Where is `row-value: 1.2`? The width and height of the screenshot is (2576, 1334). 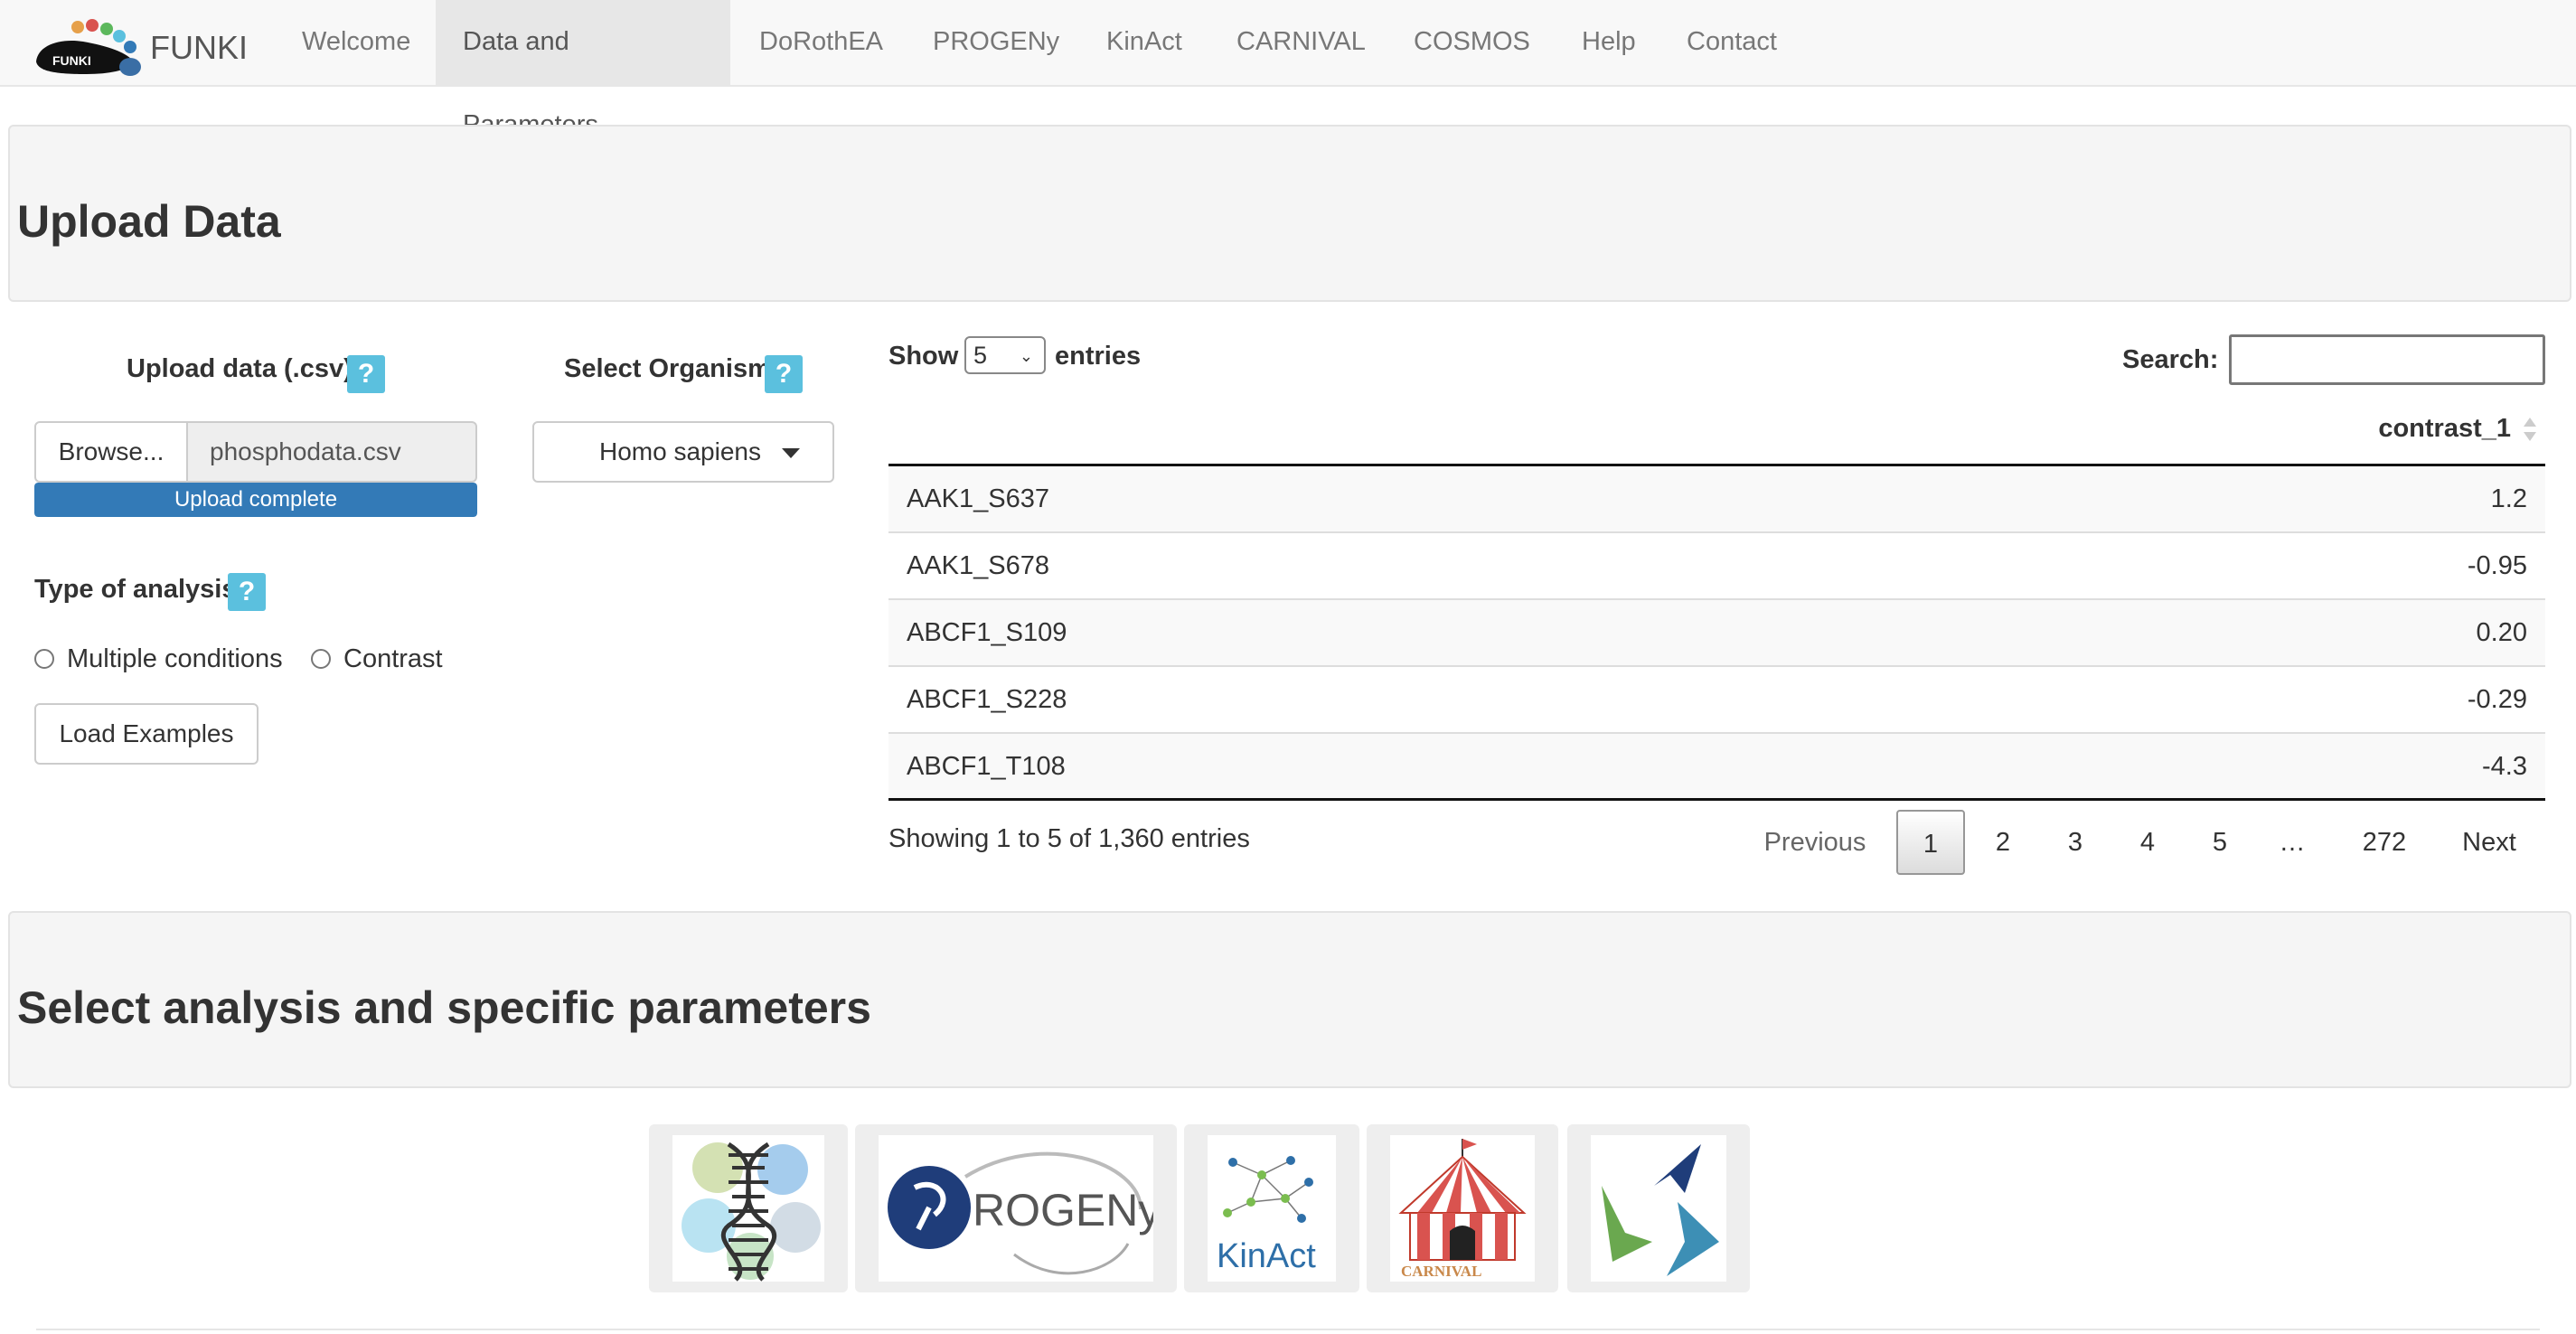
row-value: 1.2 is located at coordinates (2508, 498).